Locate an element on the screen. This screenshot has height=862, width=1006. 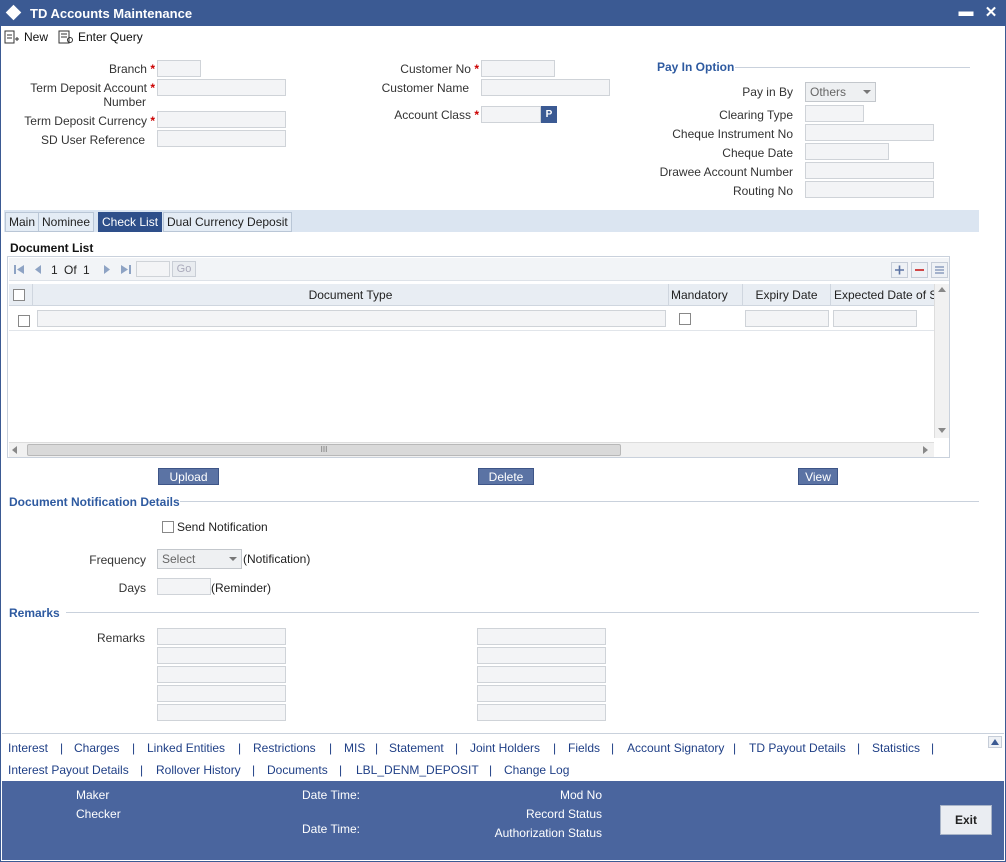
tab-main: Main is located at coordinates (22, 222).